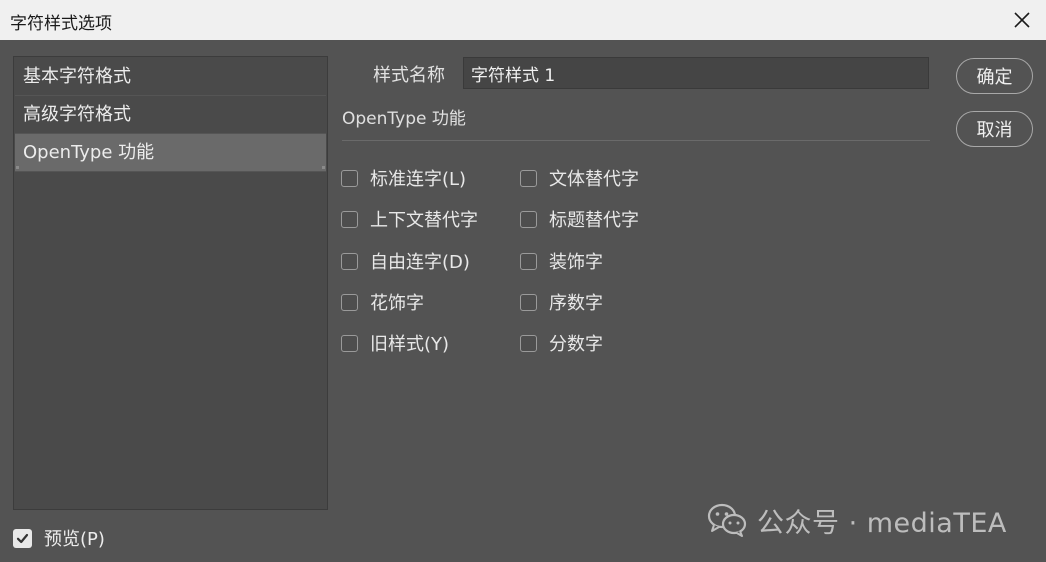 This screenshot has height=562, width=1046. Describe the element at coordinates (170, 77) in the screenshot. I see `sidebar-item-basic-character-formats: 基本字符格式` at that location.